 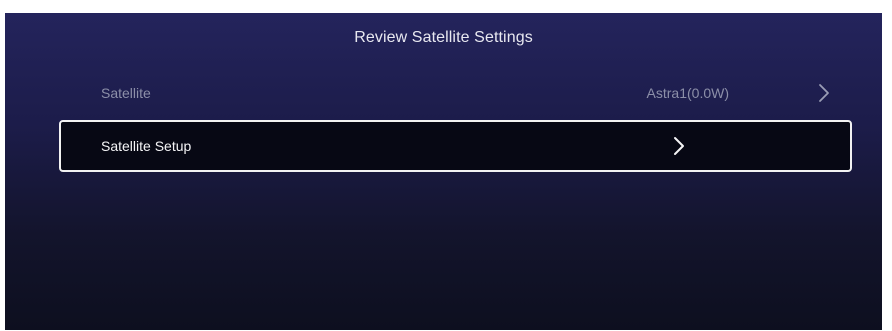 What do you see at coordinates (455, 146) in the screenshot?
I see `satellite-setup-row: Satellite Setup` at bounding box center [455, 146].